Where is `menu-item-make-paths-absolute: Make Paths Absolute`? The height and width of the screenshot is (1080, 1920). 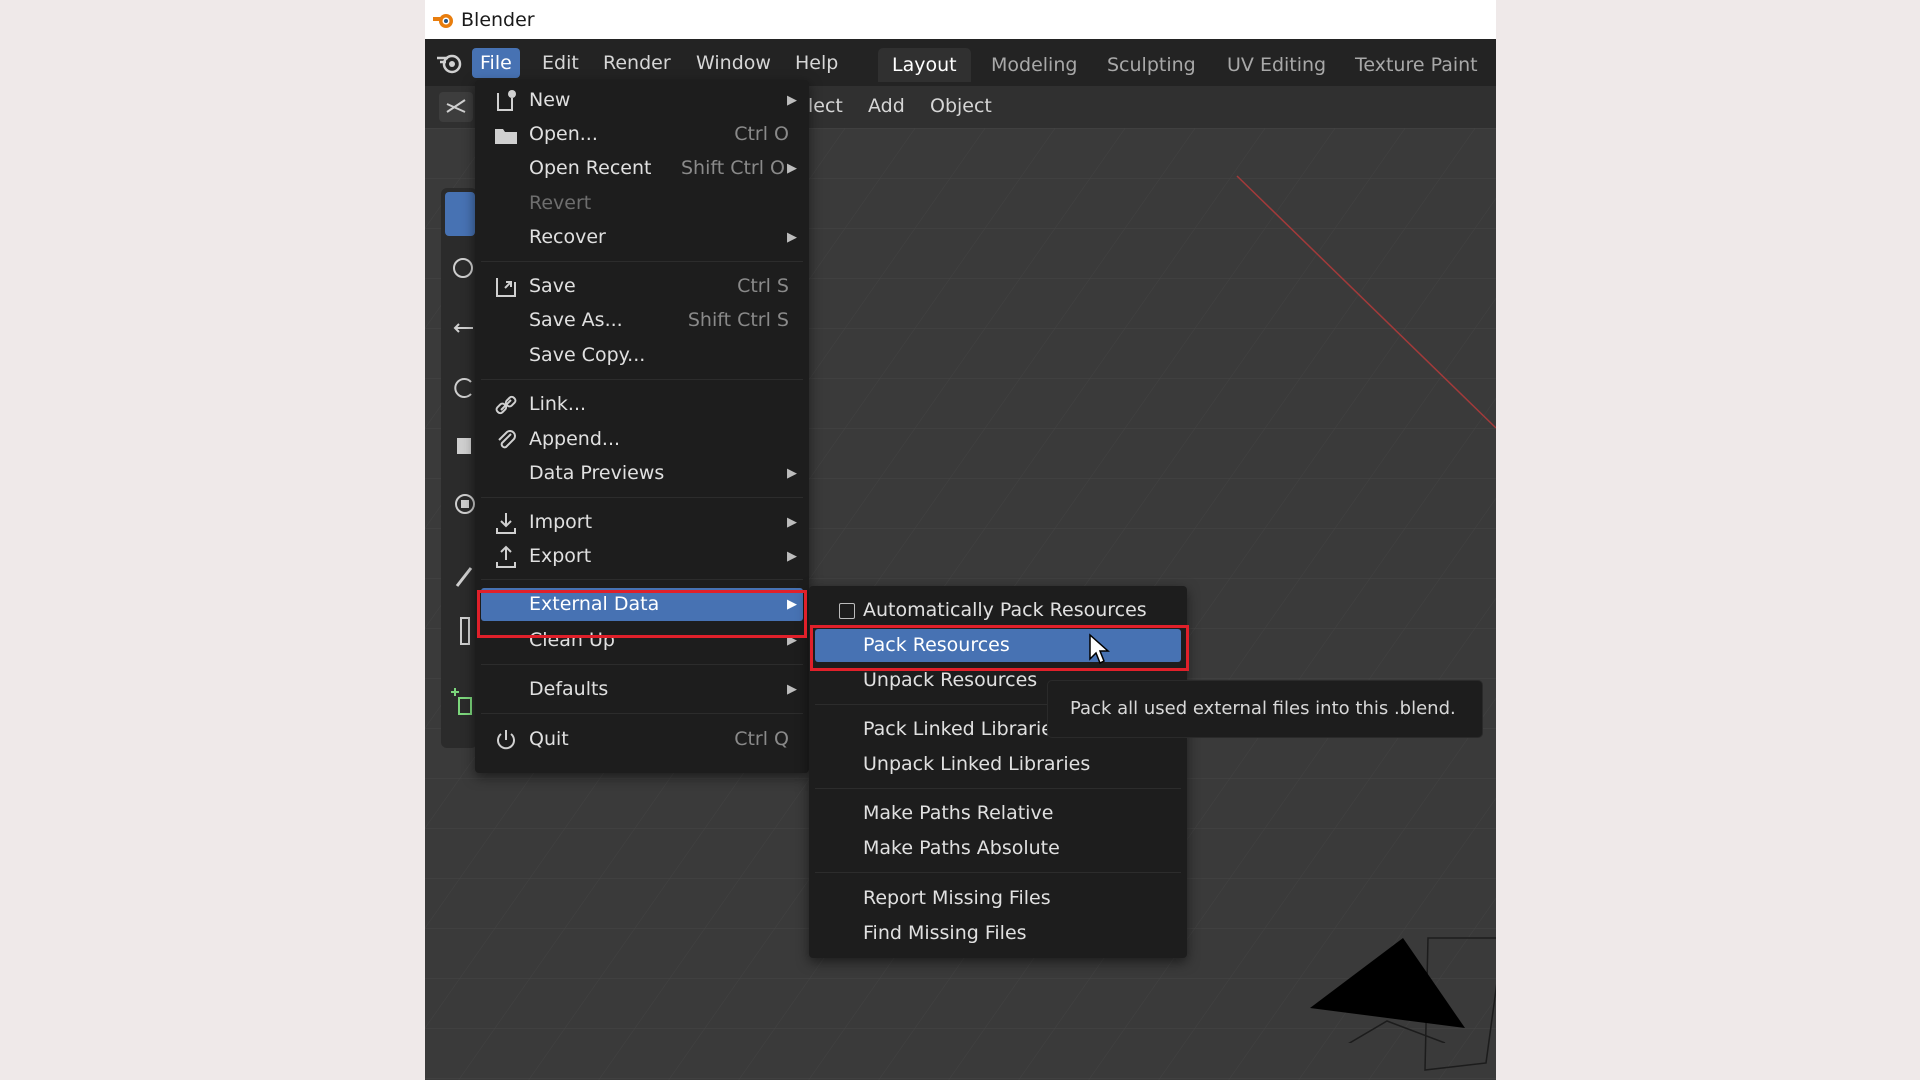
menu-item-make-paths-absolute: Make Paths Absolute is located at coordinates (998, 848).